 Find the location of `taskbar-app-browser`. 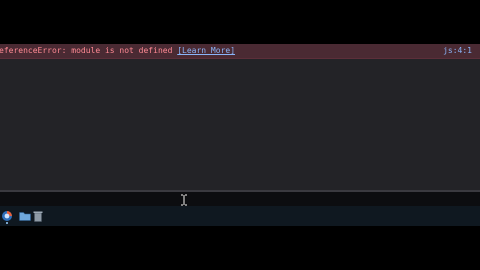

taskbar-app-browser is located at coordinates (7, 216).